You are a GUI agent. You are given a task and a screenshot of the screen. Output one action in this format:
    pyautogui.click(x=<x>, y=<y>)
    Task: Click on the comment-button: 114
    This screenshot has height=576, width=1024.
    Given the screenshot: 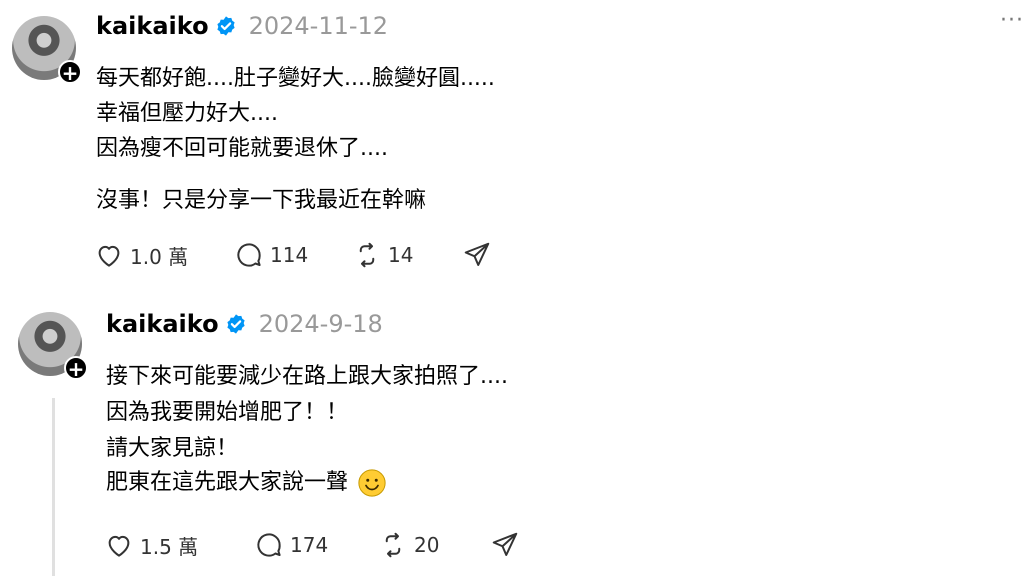 What is the action you would take?
    pyautogui.click(x=293, y=255)
    